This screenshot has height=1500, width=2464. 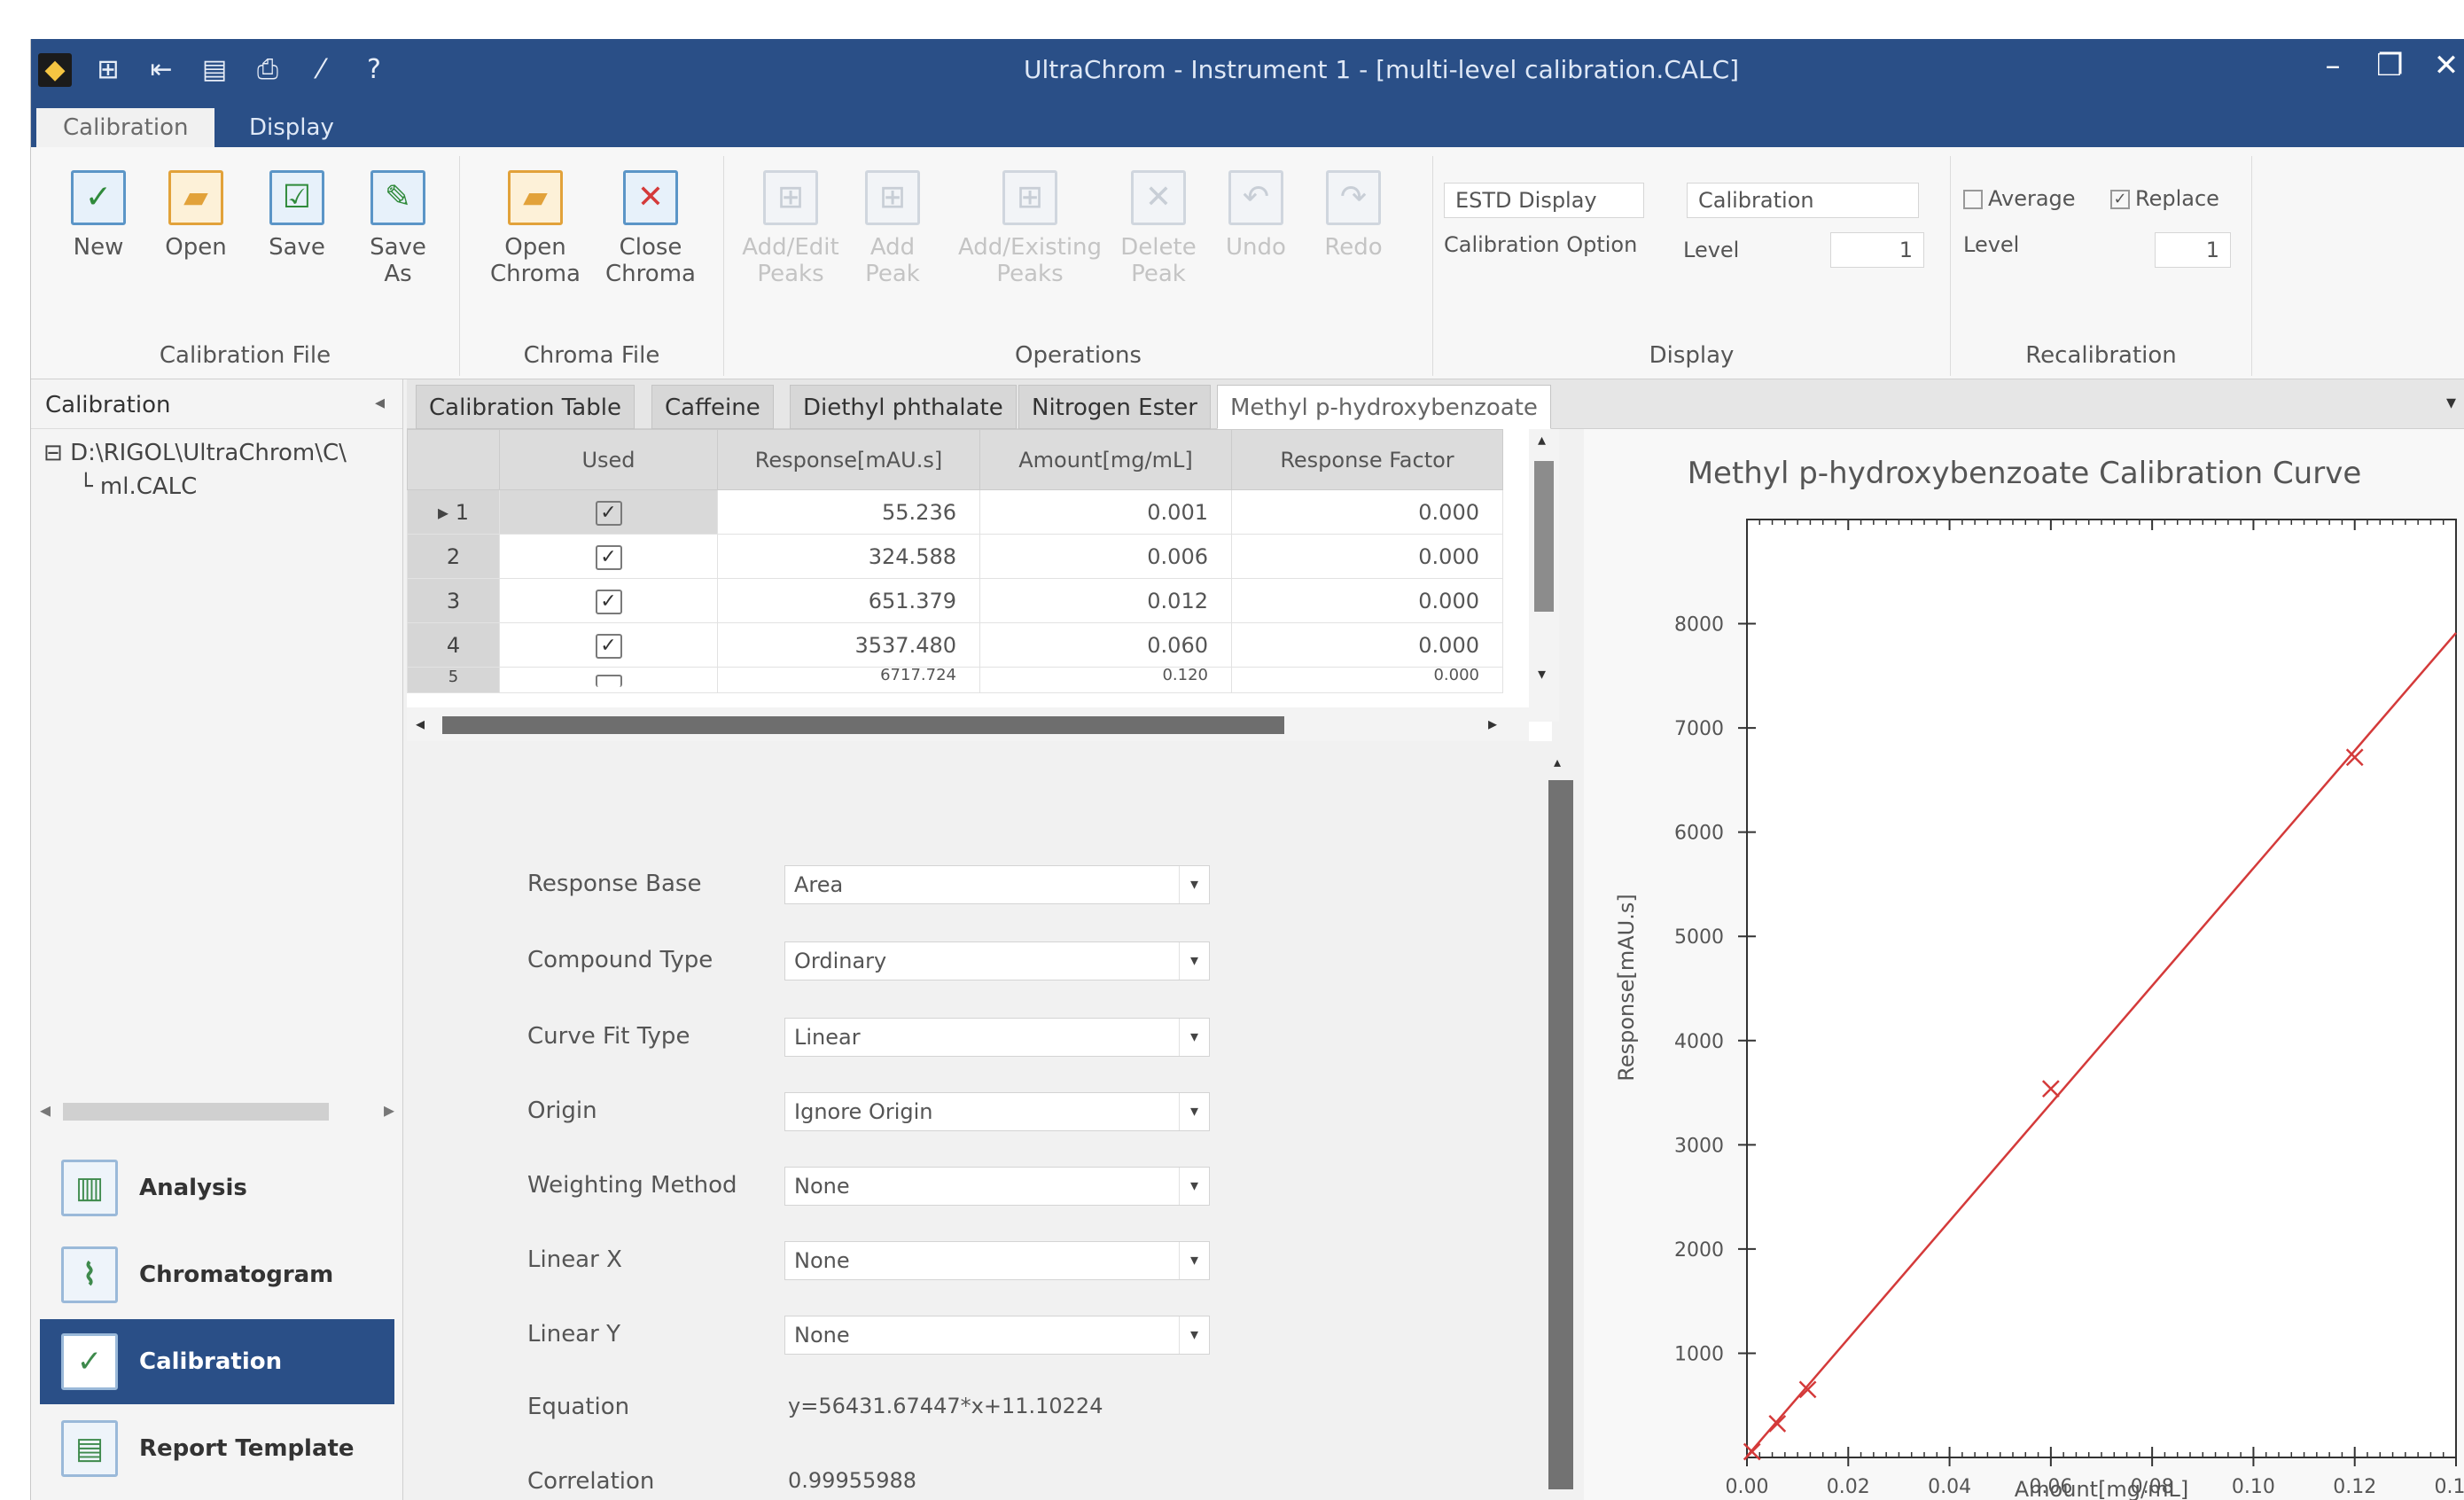 I want to click on tree-file: └ ml.CALC, so click(x=216, y=487).